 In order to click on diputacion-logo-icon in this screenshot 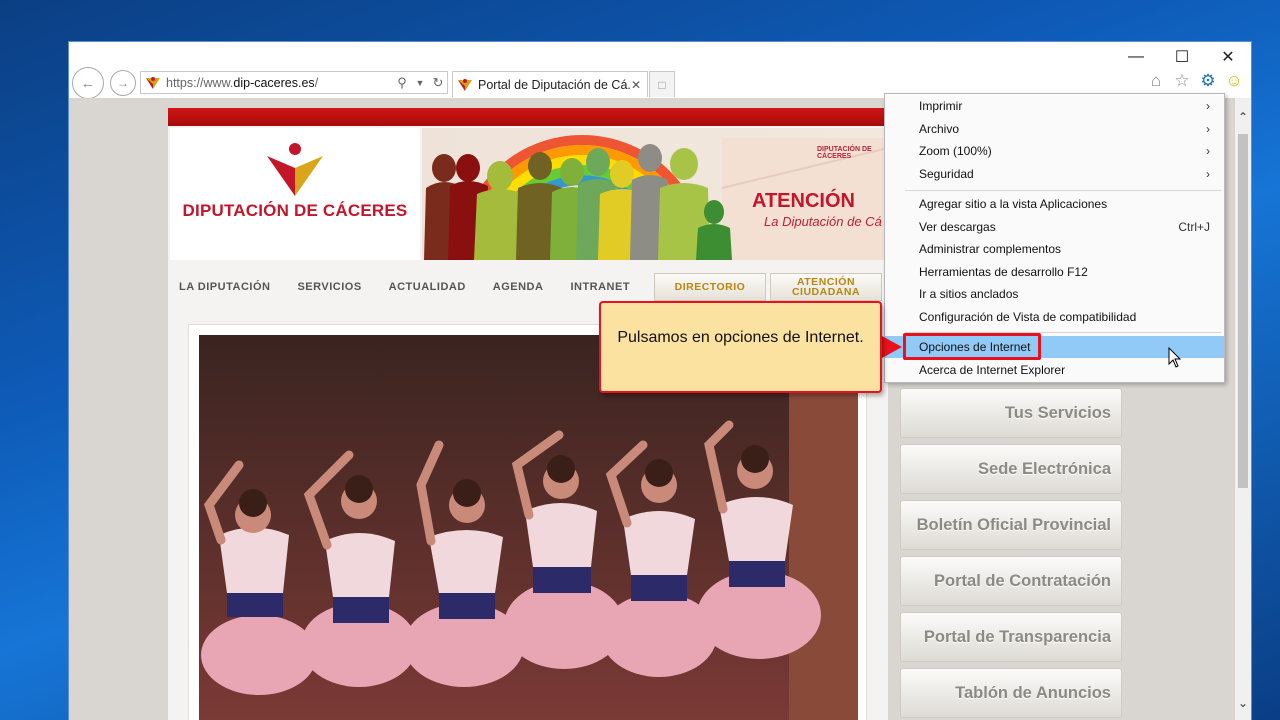, I will do `click(295, 169)`.